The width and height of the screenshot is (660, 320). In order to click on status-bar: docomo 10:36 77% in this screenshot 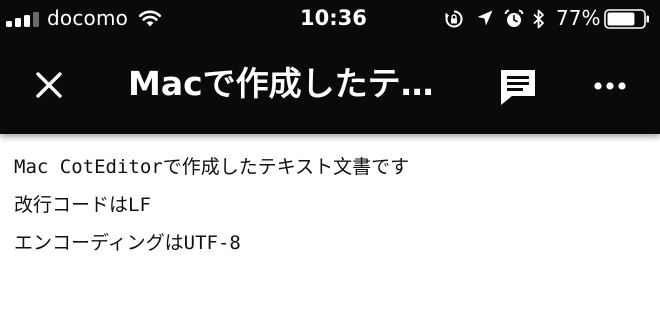, I will do `click(330, 19)`.